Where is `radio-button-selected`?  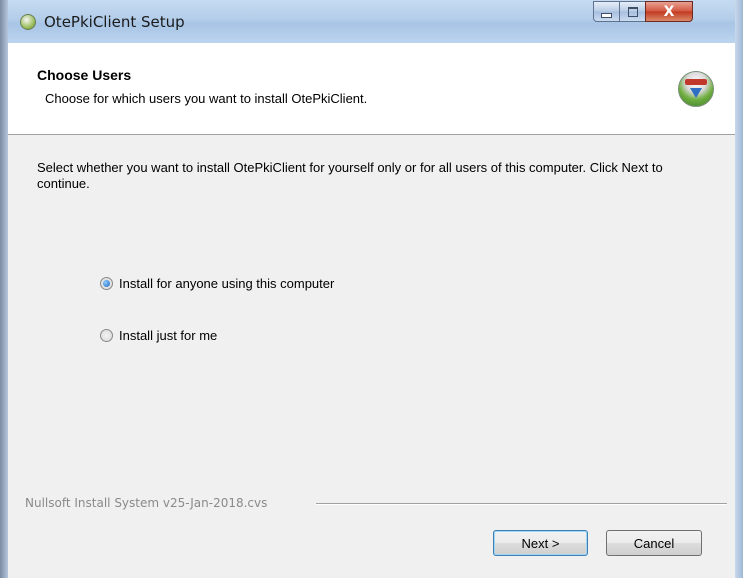 radio-button-selected is located at coordinates (106, 283).